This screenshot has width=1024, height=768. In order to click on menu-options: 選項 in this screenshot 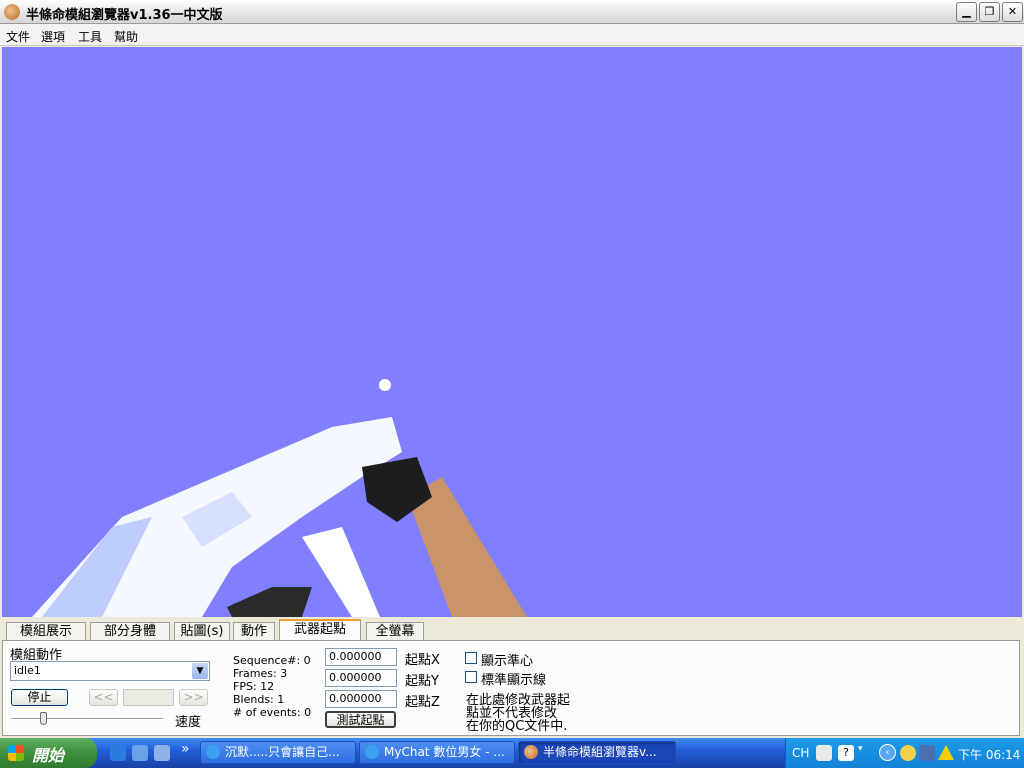, I will do `click(53, 36)`.